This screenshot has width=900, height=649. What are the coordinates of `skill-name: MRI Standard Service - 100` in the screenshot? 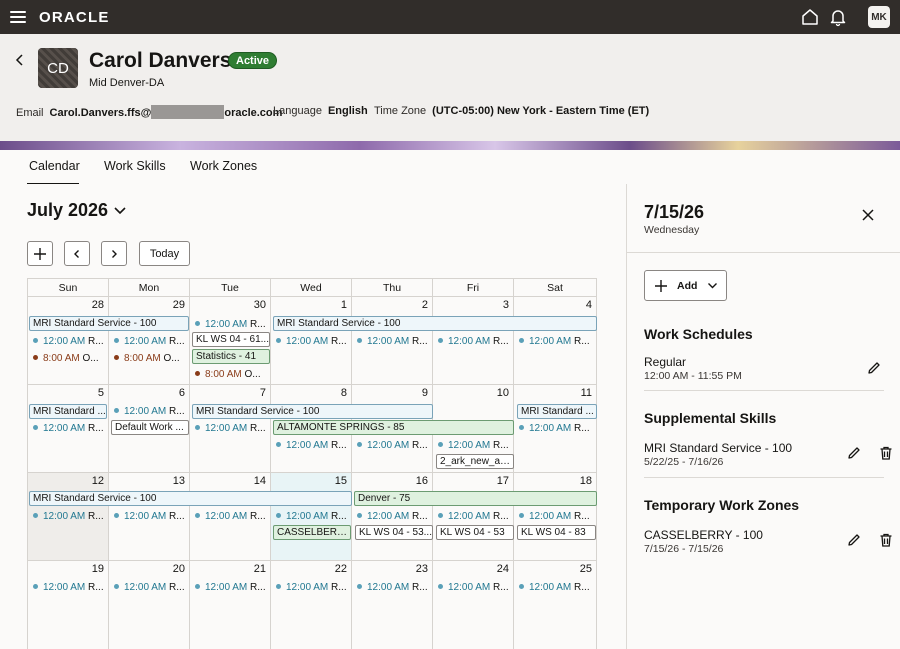 It's located at (718, 448).